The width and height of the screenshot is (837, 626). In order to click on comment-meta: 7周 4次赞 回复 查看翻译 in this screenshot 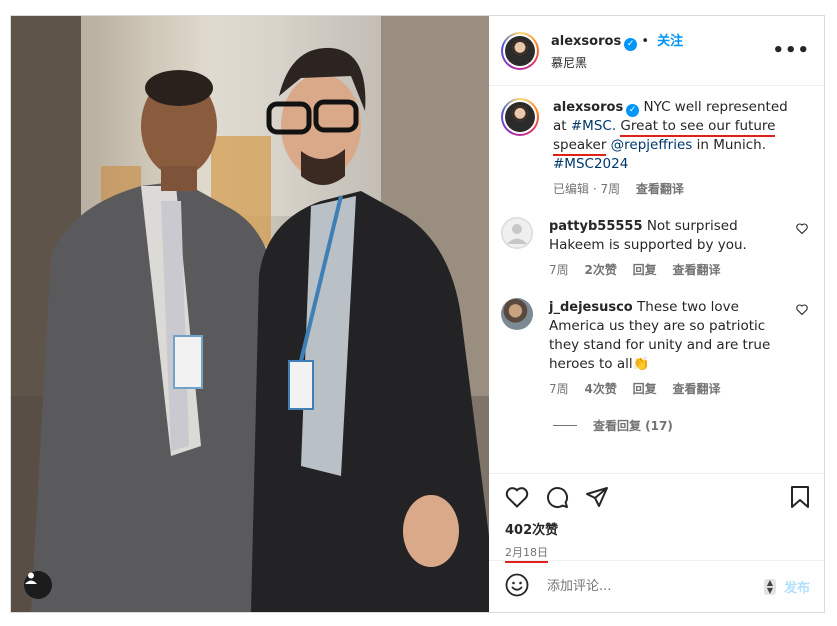, I will do `click(670, 389)`.